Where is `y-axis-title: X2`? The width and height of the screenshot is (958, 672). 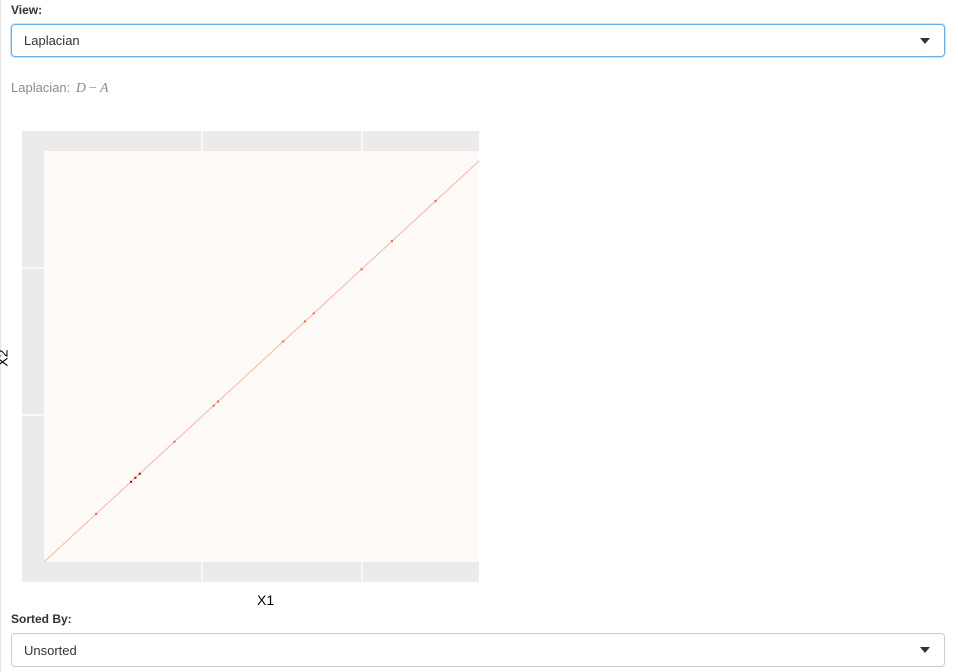
y-axis-title: X2 is located at coordinates (5, 358).